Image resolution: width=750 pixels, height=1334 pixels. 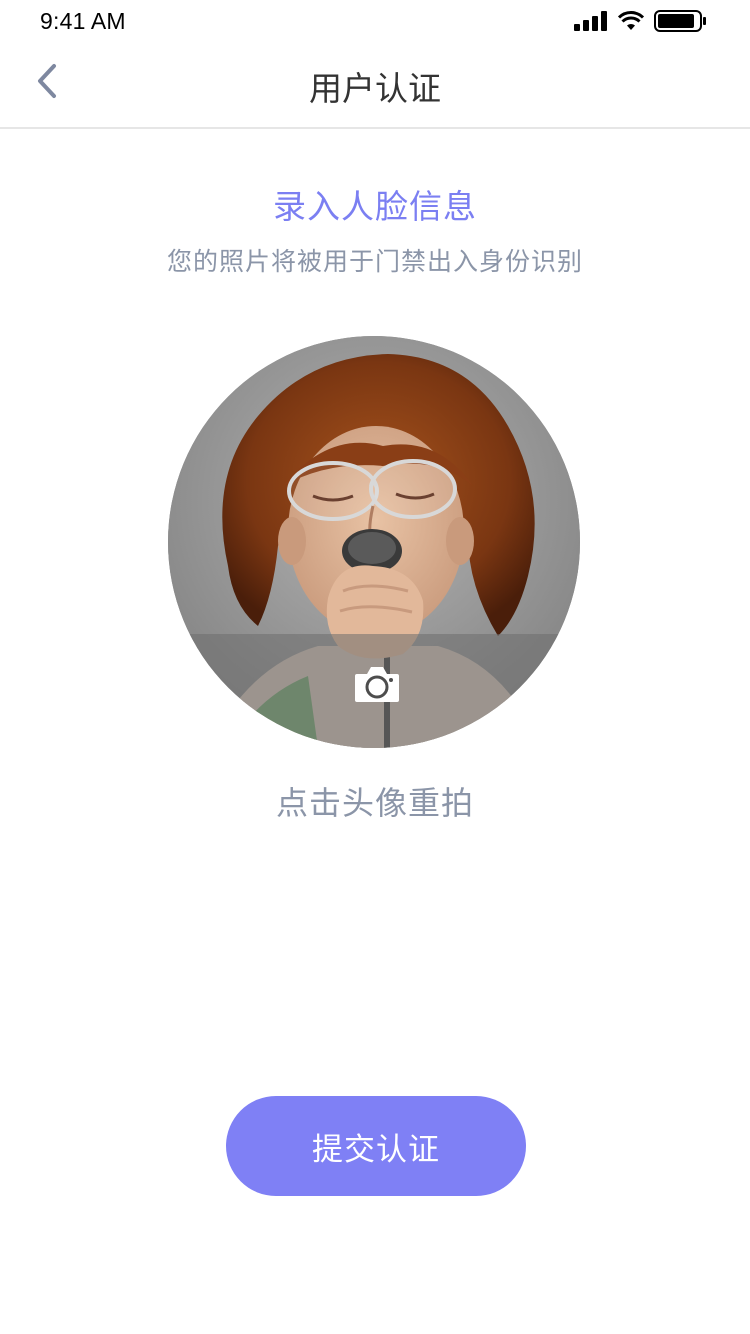 What do you see at coordinates (83, 21) in the screenshot?
I see `status-time: 9:41 AM` at bounding box center [83, 21].